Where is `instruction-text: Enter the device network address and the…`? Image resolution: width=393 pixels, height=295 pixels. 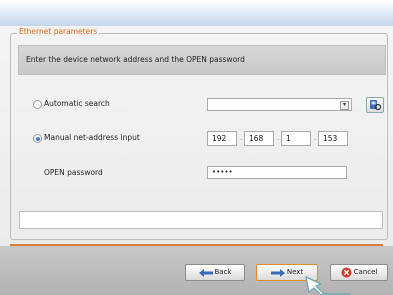 instruction-text: Enter the device network address and the… is located at coordinates (202, 60).